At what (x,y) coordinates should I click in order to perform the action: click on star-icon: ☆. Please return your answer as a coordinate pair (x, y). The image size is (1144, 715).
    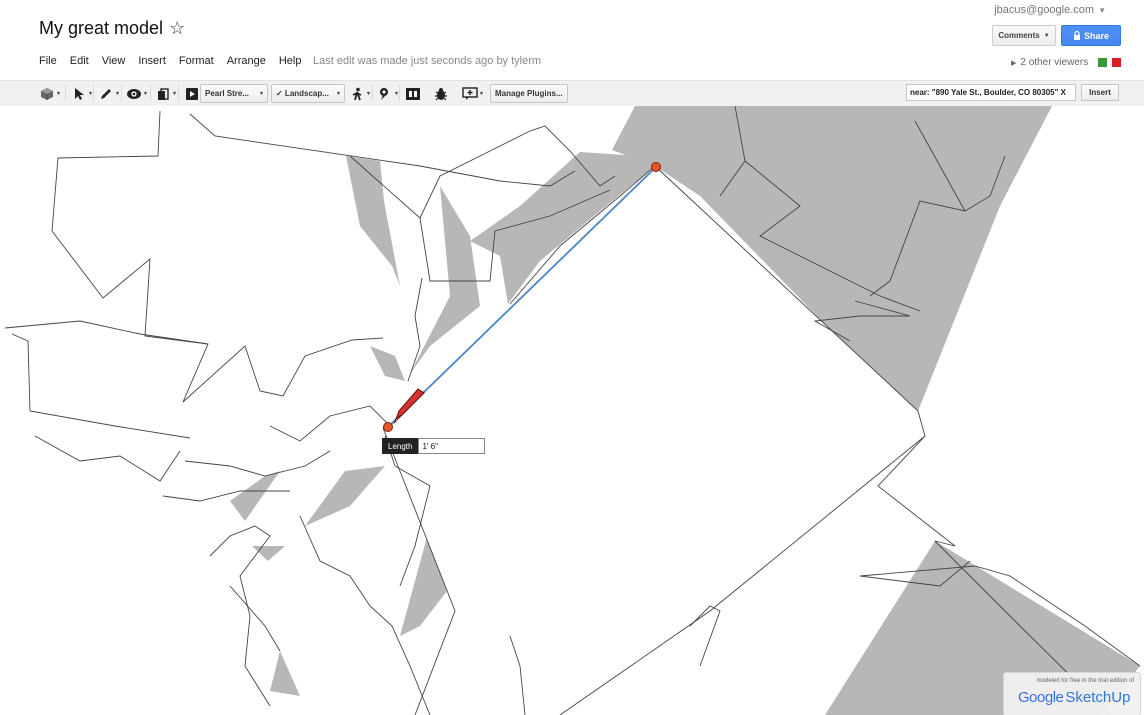
    Looking at the image, I should click on (177, 28).